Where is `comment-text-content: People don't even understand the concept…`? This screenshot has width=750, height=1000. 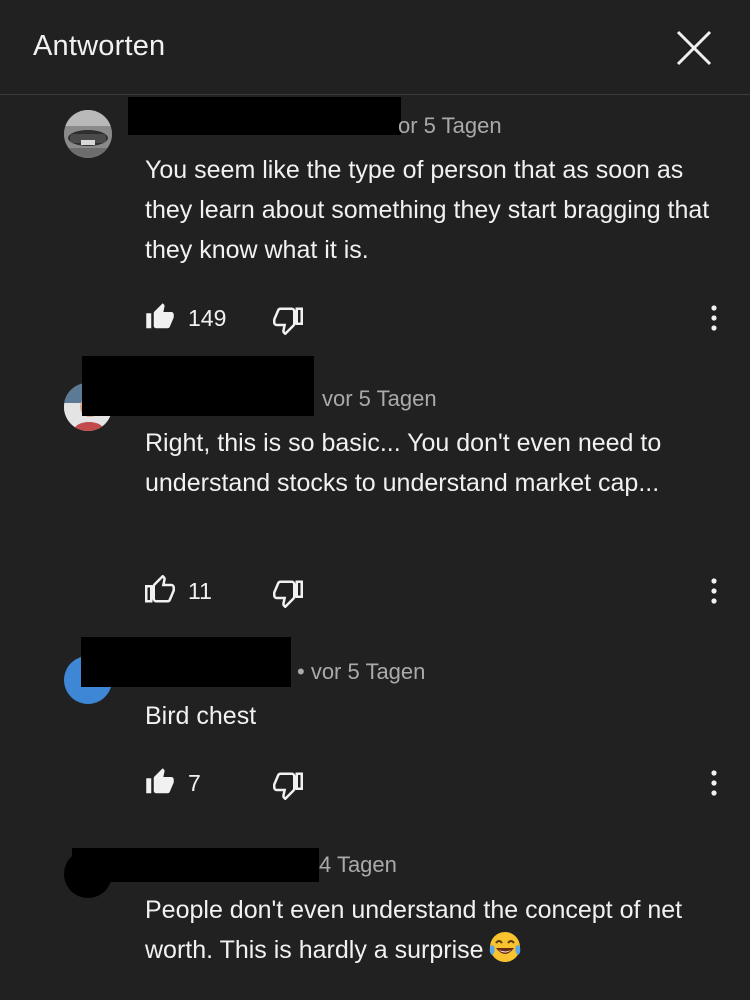
comment-text-content: People don't even understand the concept… is located at coordinates (414, 930).